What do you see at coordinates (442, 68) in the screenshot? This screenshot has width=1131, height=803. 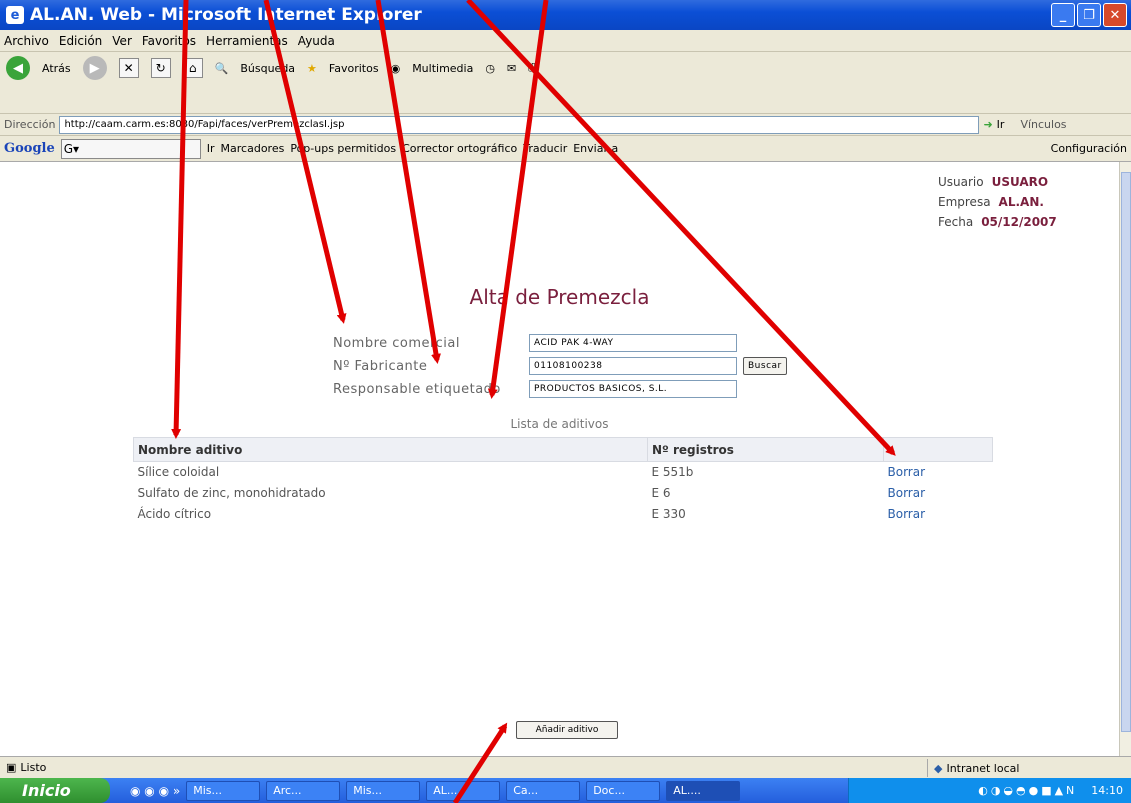 I see `multimedia-button: Multimedia` at bounding box center [442, 68].